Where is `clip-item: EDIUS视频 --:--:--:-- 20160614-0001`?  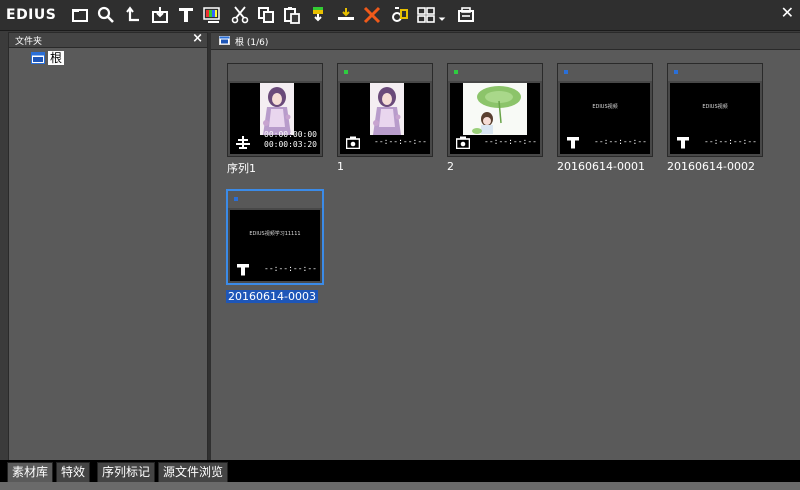 clip-item: EDIUS视频 --:--:--:-- 20160614-0001 is located at coordinates (606, 118).